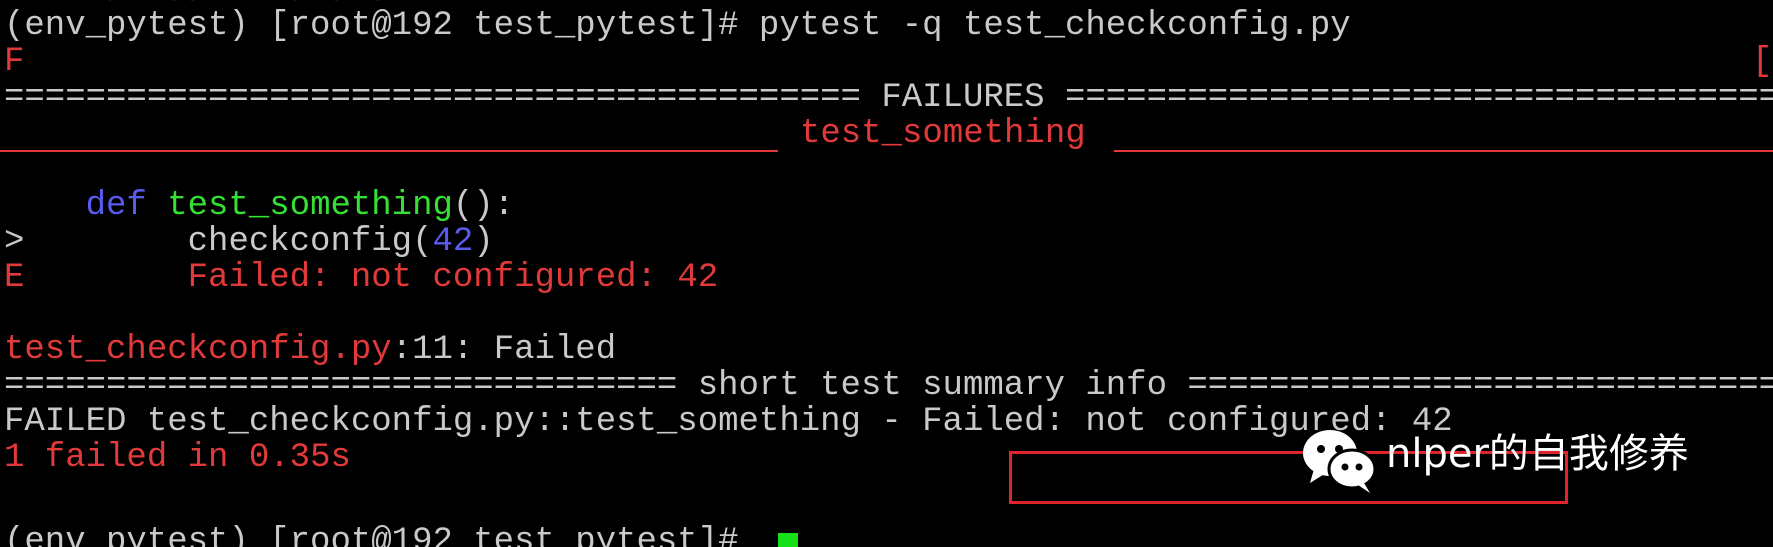 This screenshot has height=547, width=1773. Describe the element at coordinates (14, 242) in the screenshot. I see `arrow-marker: >` at that location.